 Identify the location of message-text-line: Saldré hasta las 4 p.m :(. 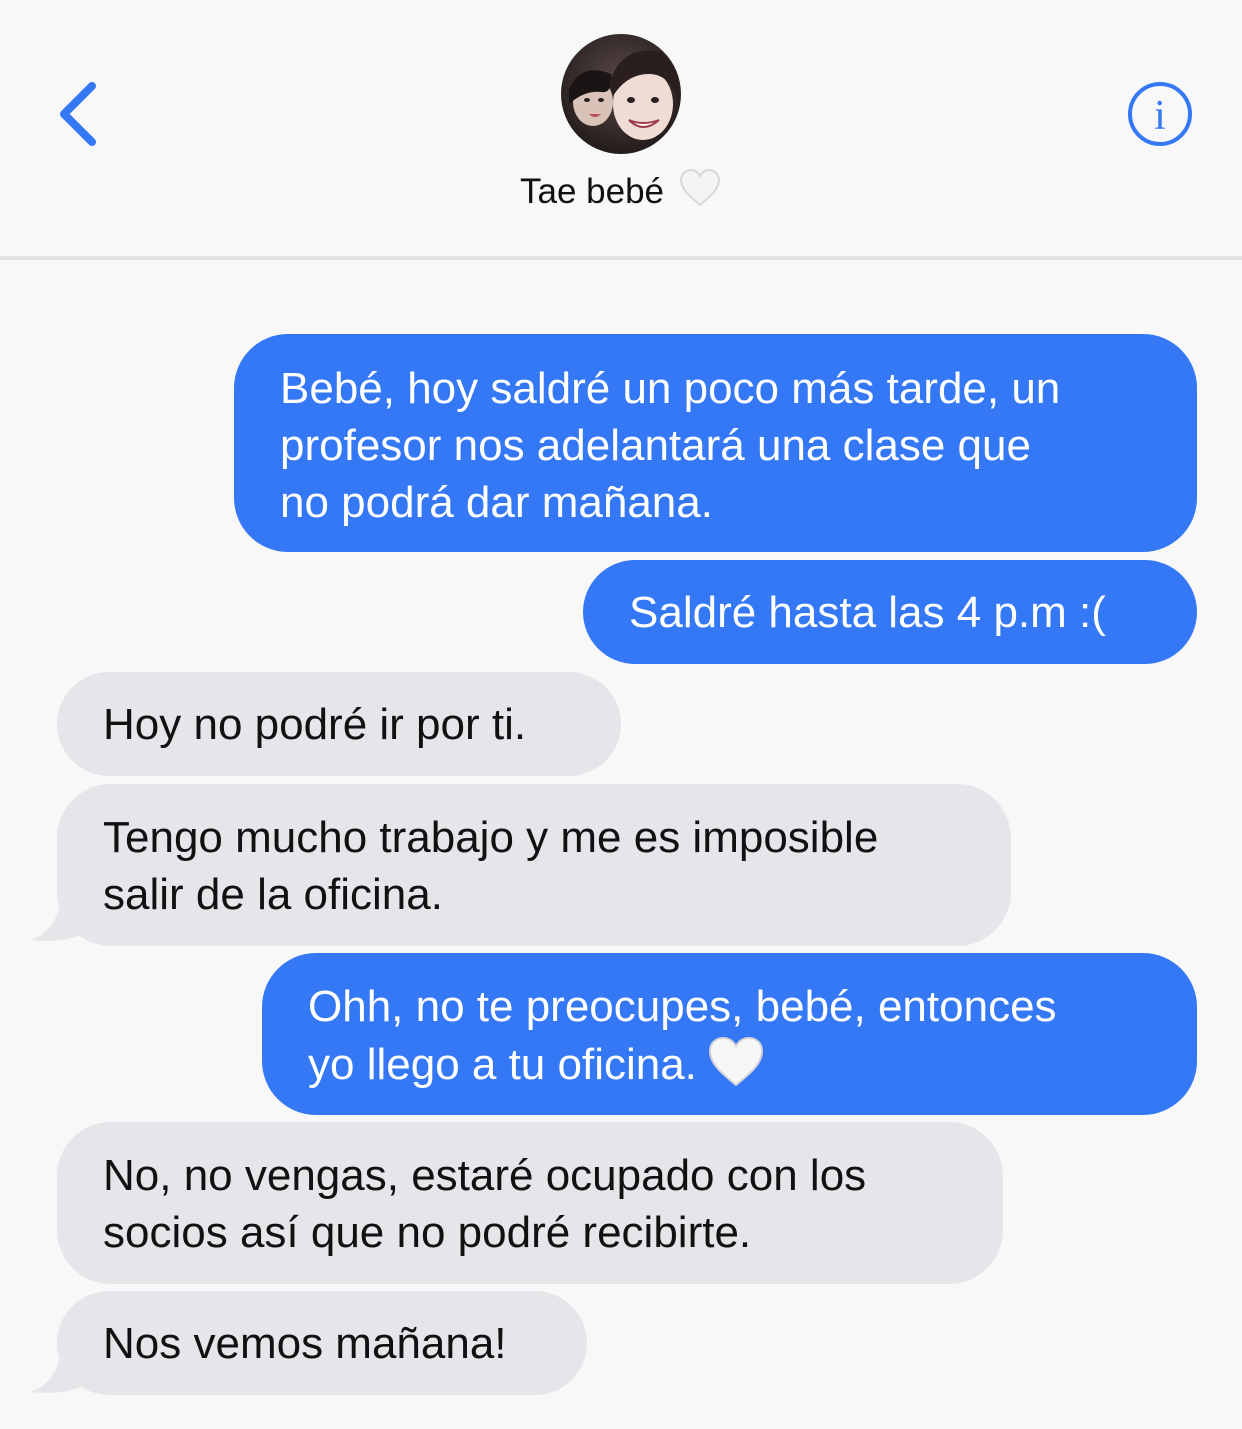
(867, 612).